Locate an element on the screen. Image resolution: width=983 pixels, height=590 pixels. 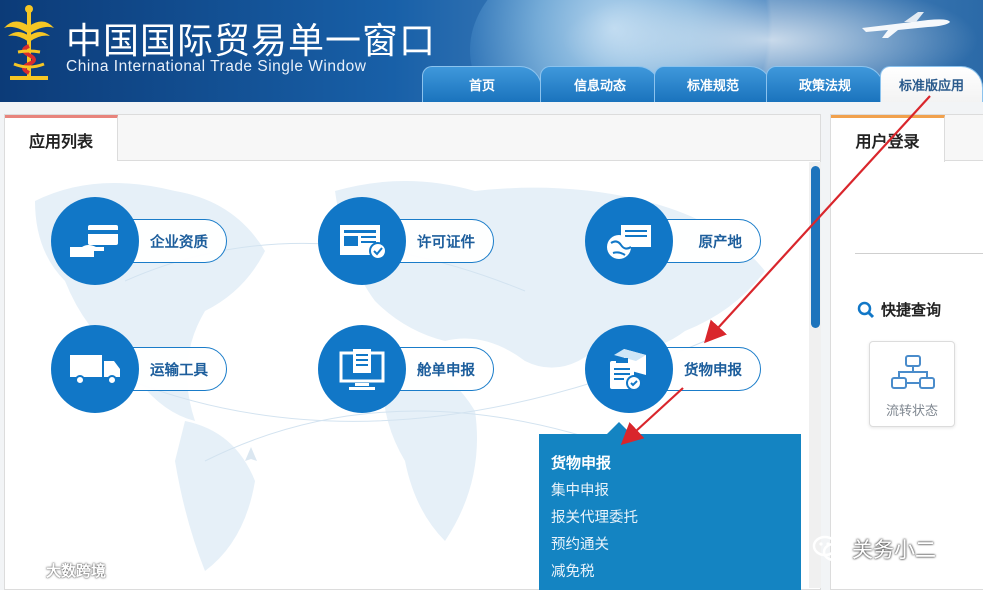
tab-news: 信息动态 is located at coordinates (600, 84).